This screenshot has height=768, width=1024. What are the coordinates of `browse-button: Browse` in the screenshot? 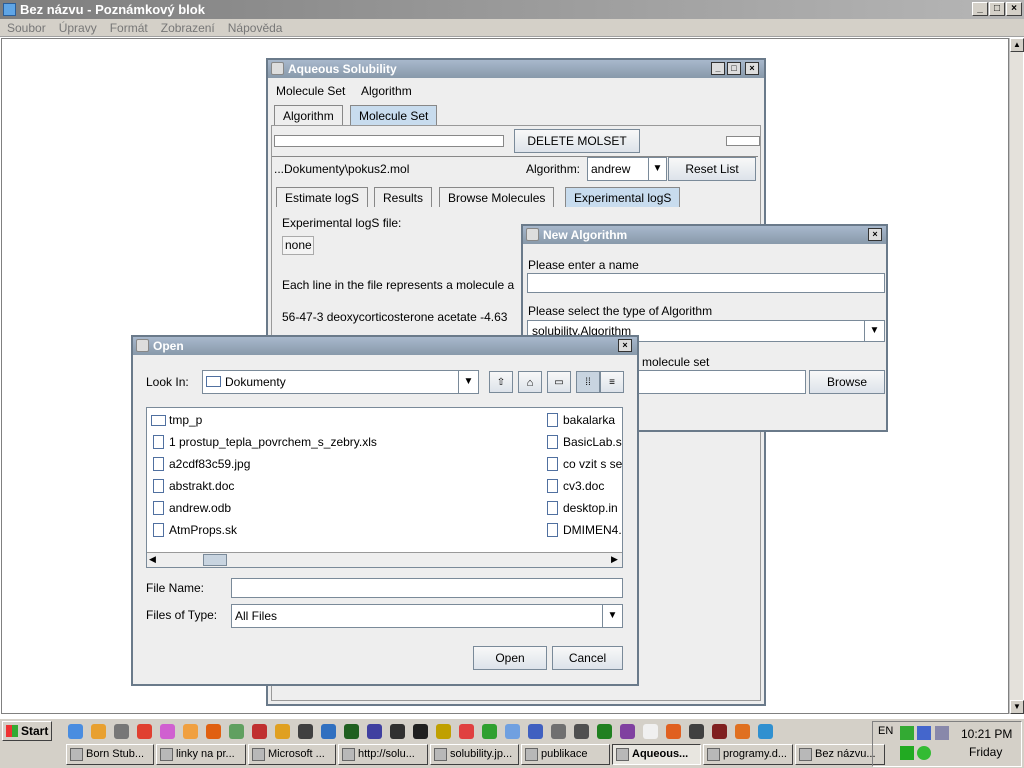 It's located at (847, 382).